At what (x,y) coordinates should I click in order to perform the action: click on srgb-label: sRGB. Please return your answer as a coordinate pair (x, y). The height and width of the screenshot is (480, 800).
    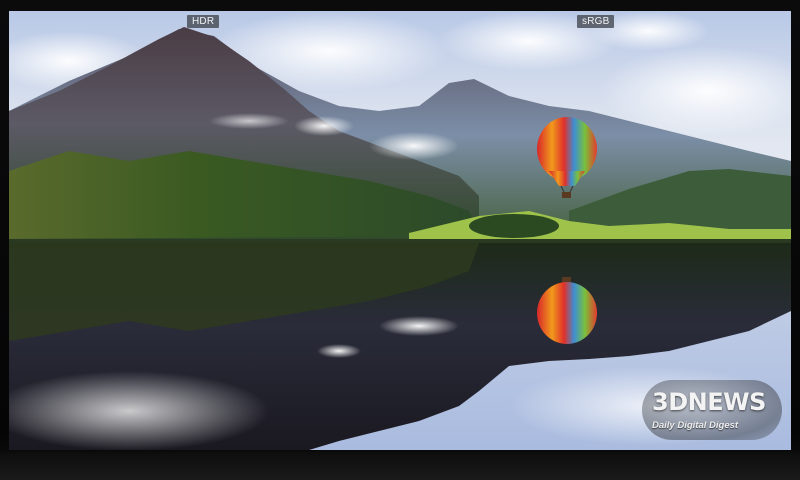
    Looking at the image, I should click on (596, 21).